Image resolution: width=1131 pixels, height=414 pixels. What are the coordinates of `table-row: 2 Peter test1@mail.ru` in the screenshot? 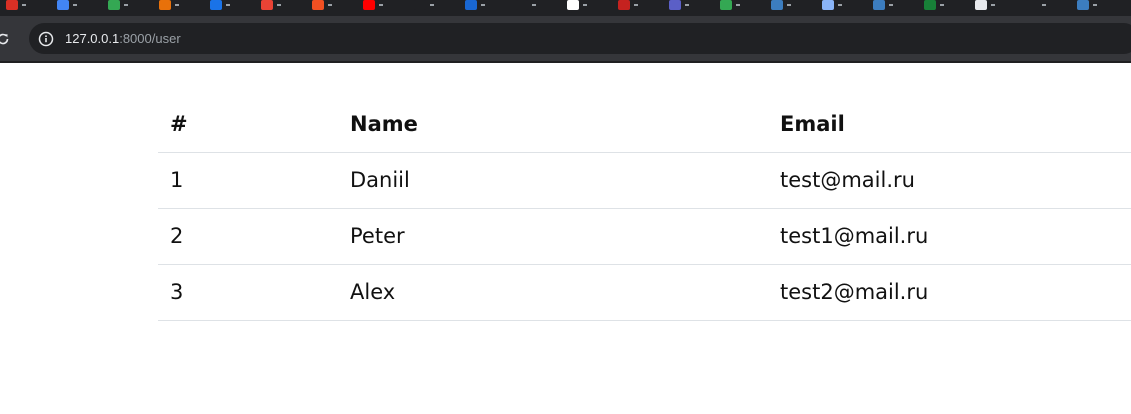 It's located at (644, 236).